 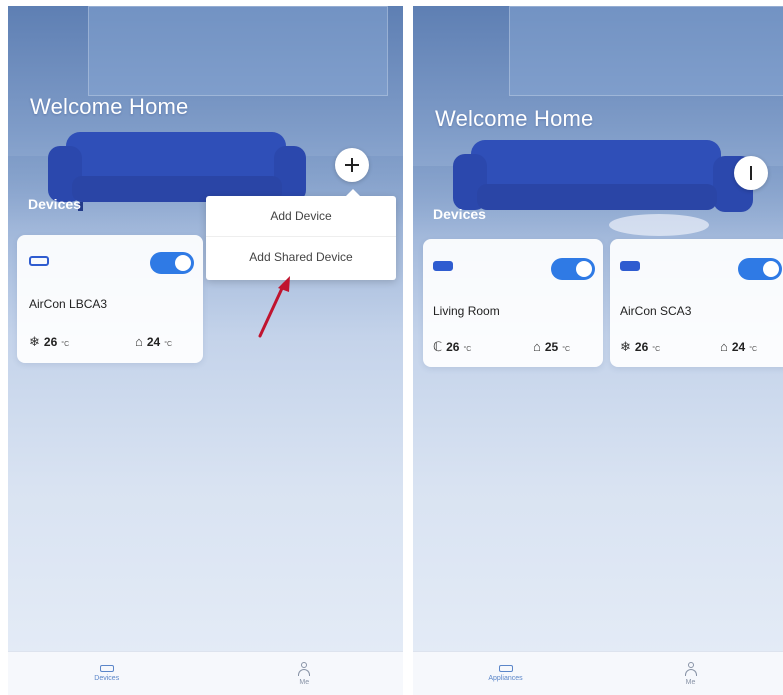 I want to click on bottom-tab-bar: Appliances Me, so click(x=598, y=673).